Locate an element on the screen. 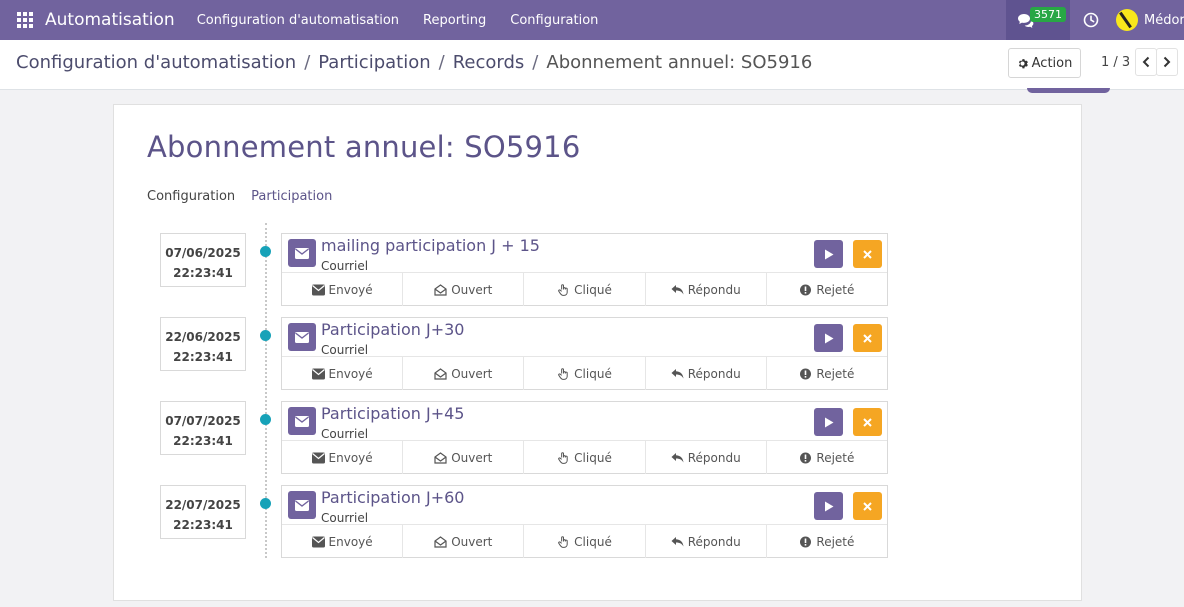  chevron-right-icon is located at coordinates (1167, 62).